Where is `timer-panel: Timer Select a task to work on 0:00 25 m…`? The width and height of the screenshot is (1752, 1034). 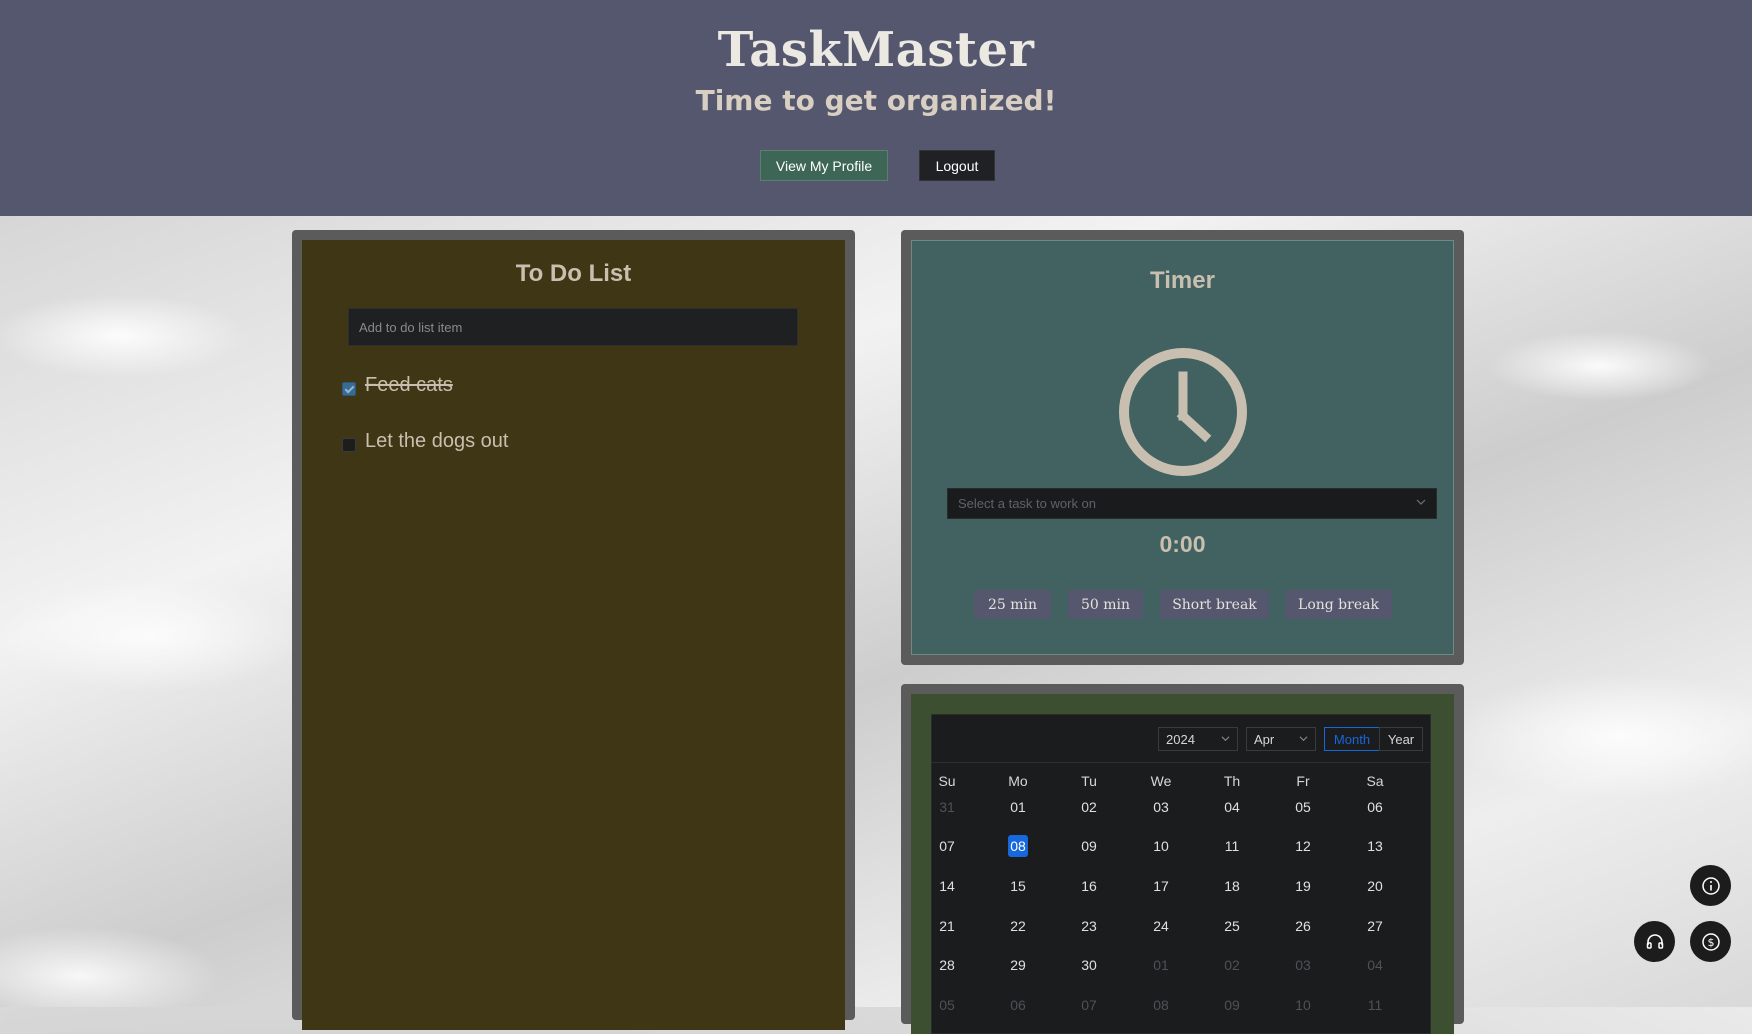 timer-panel: Timer Select a task to work on 0:00 25 m… is located at coordinates (1182, 447).